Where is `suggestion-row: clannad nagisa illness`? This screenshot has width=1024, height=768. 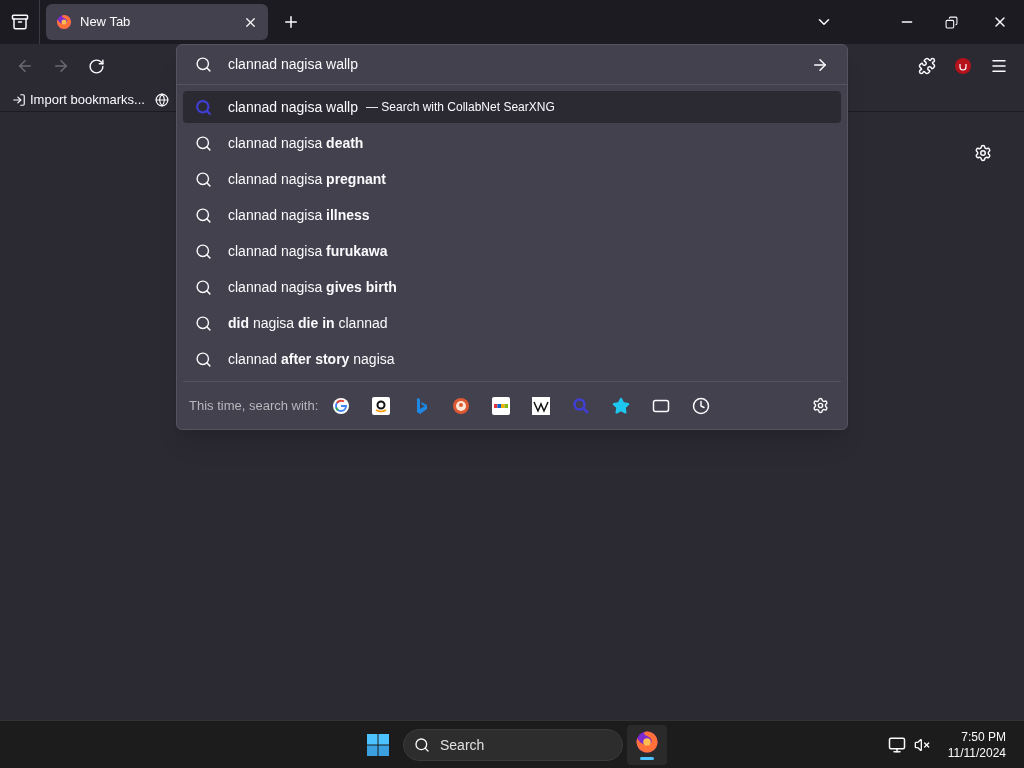
suggestion-row: clannad nagisa illness is located at coordinates (512, 215).